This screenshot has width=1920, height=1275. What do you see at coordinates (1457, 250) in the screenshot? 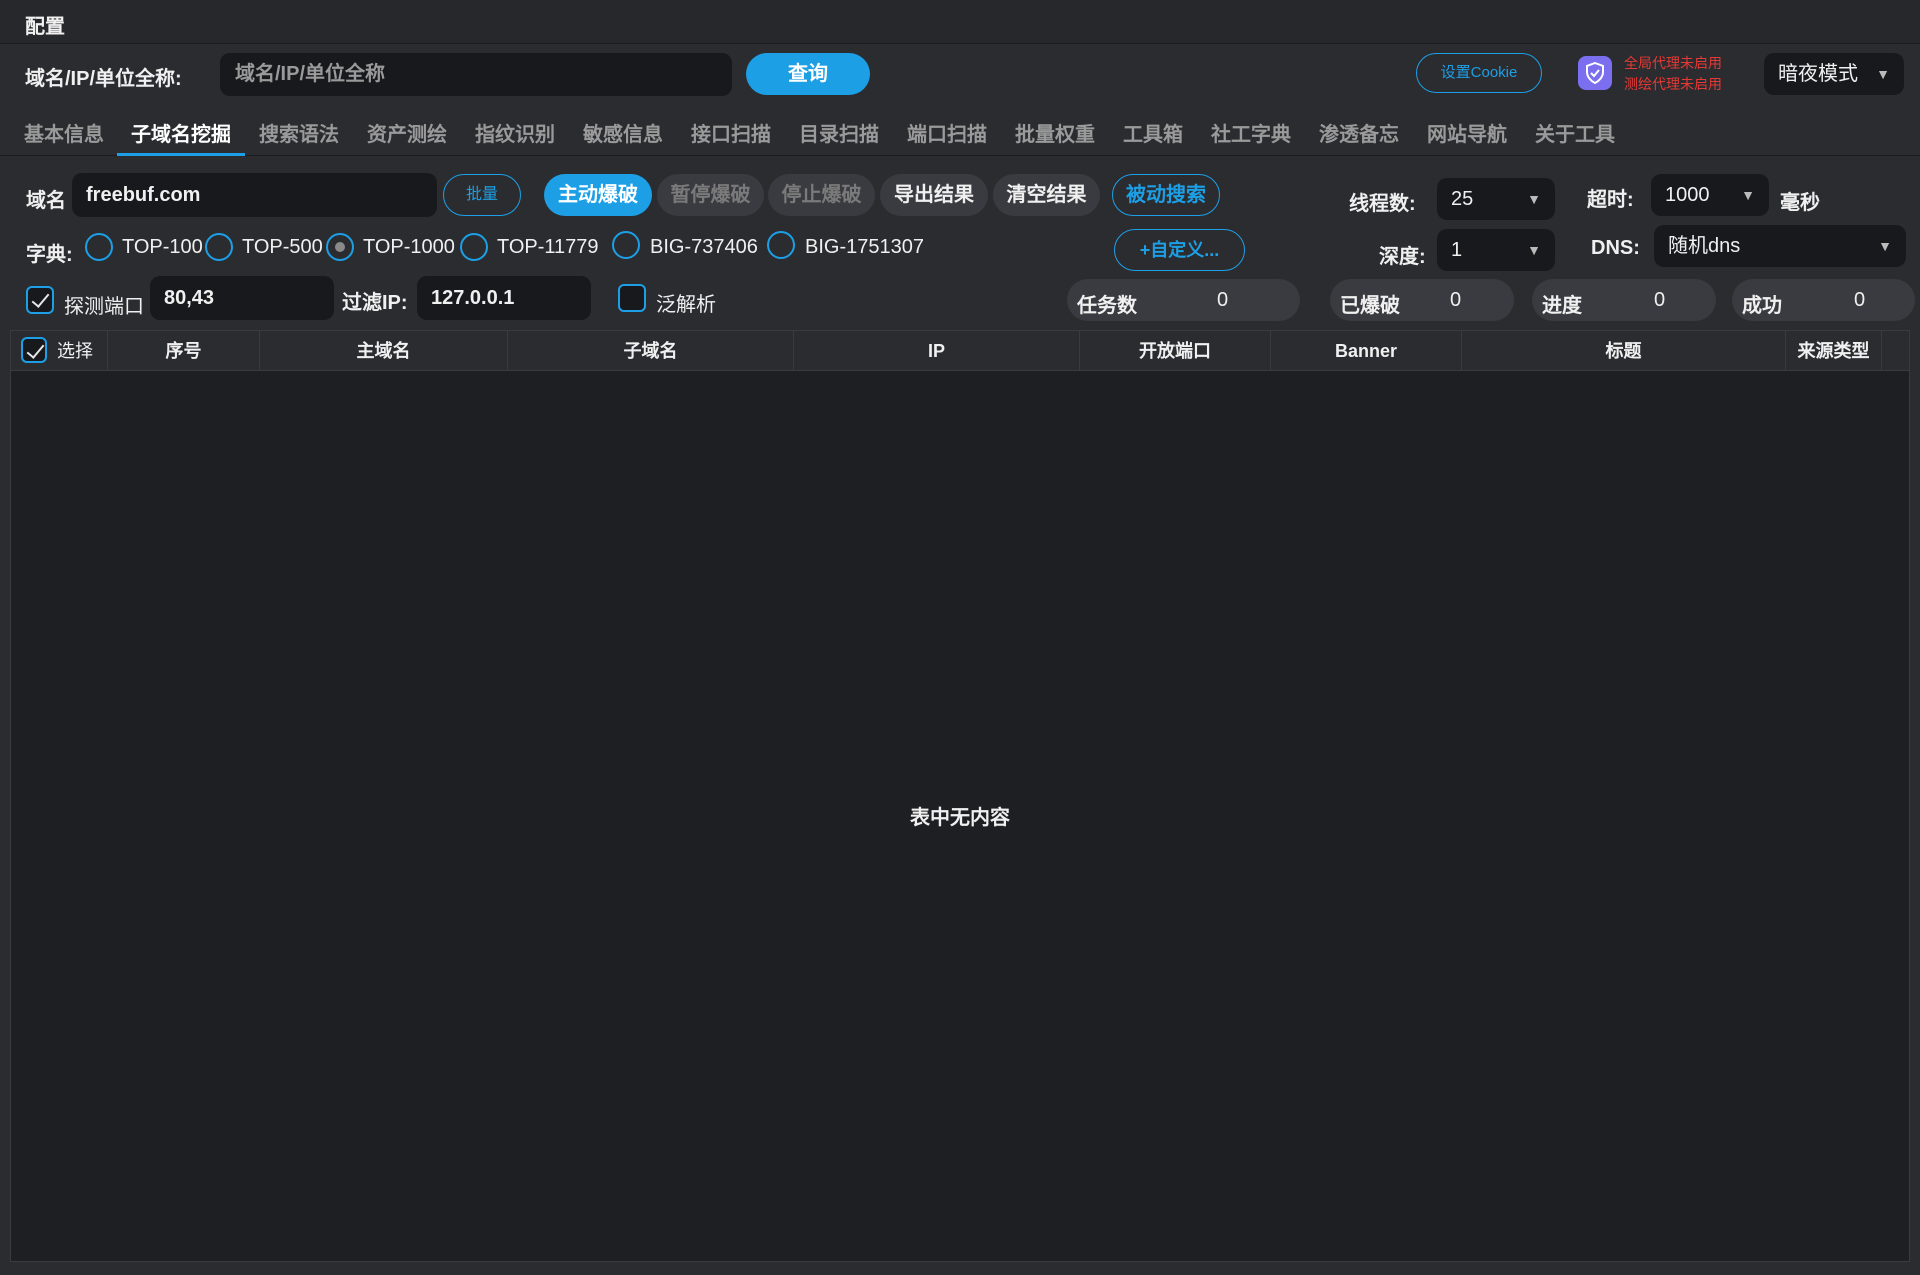
I see `depth-value: 1` at bounding box center [1457, 250].